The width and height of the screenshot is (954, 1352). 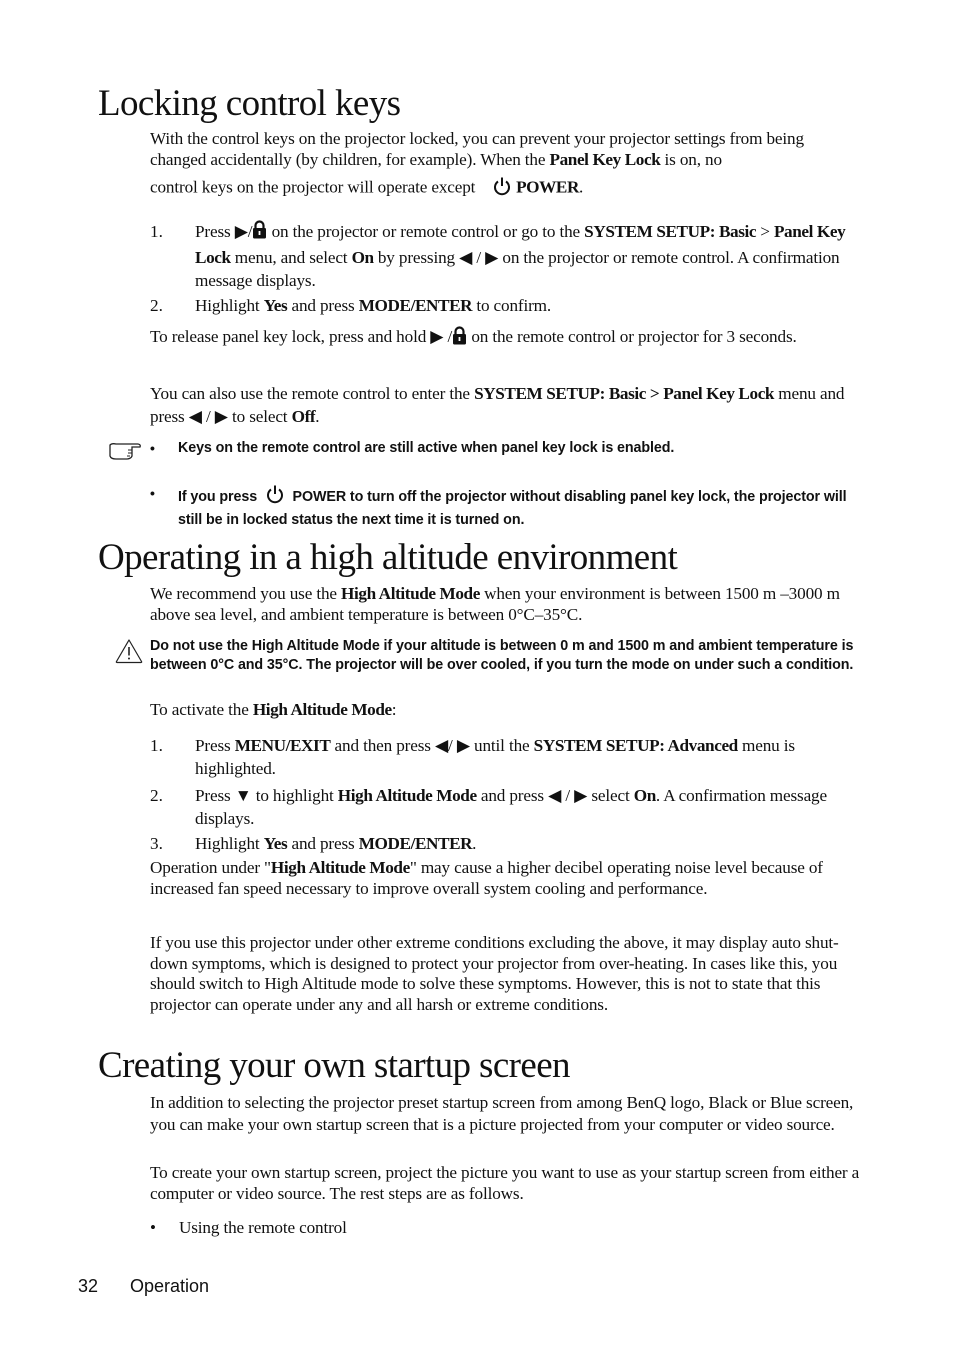 What do you see at coordinates (243, 795) in the screenshot?
I see `down-arrow-icon: ▼` at bounding box center [243, 795].